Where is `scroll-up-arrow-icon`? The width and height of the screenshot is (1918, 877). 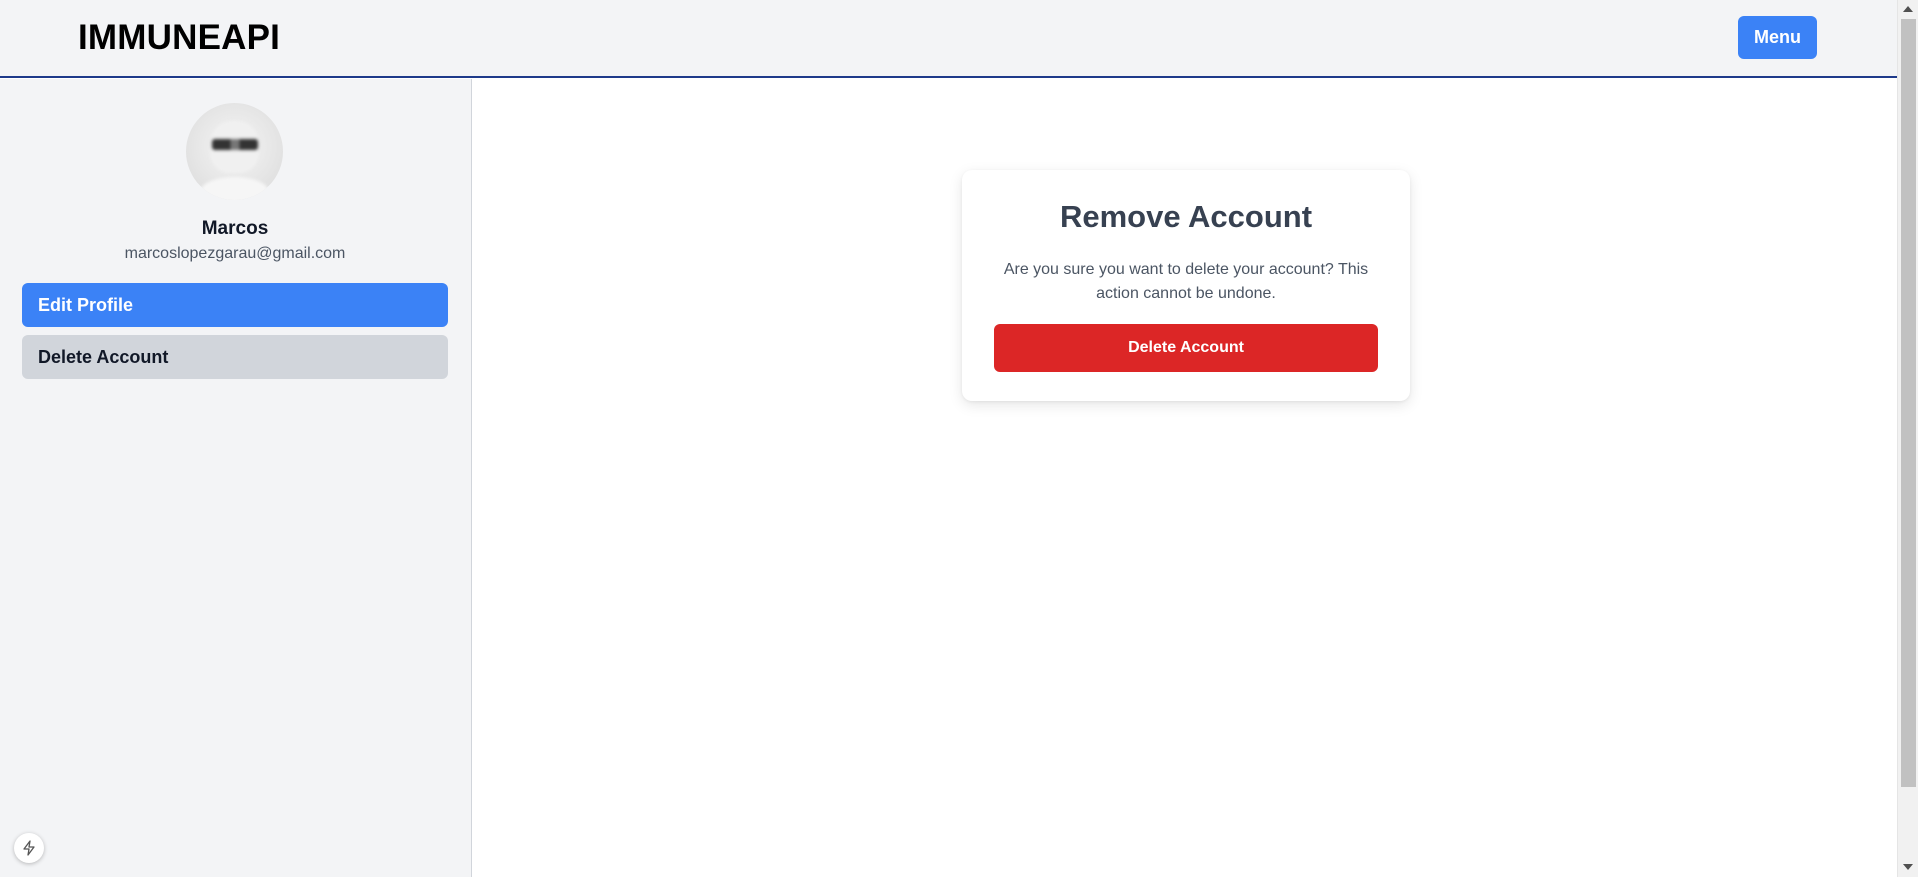 scroll-up-arrow-icon is located at coordinates (1908, 9).